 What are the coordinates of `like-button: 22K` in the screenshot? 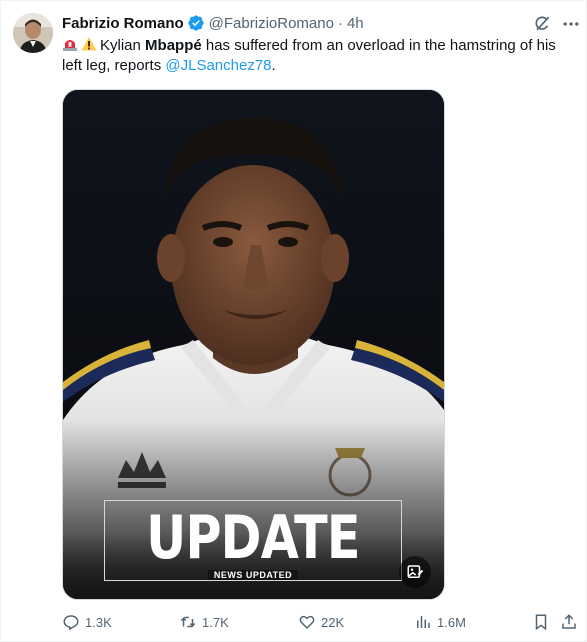 It's located at (321, 622).